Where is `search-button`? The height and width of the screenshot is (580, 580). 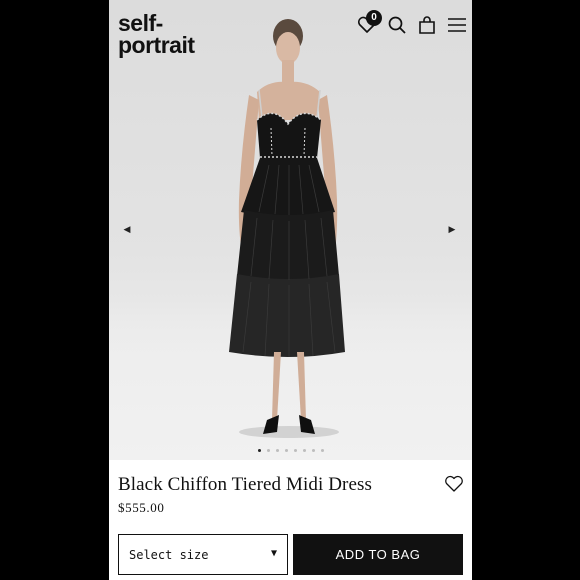
search-button is located at coordinates (397, 25).